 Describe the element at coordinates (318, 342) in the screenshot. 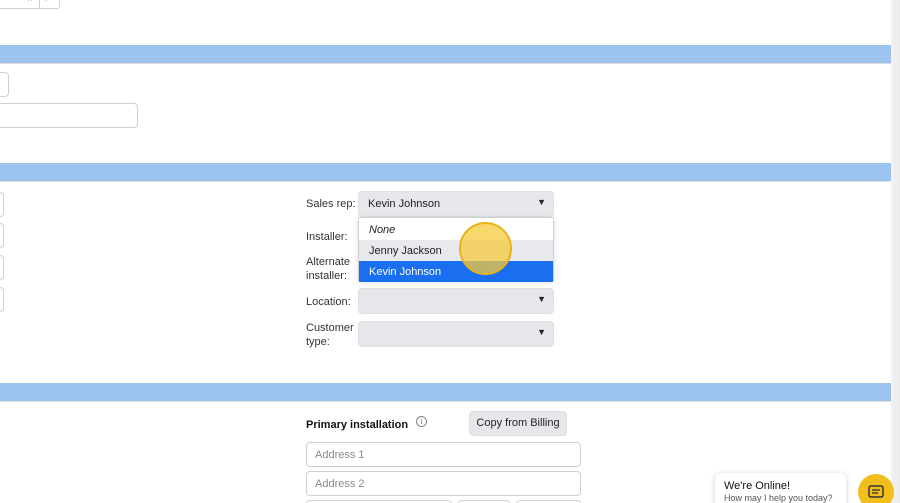

I see `customer-type-label-line2: type:` at that location.